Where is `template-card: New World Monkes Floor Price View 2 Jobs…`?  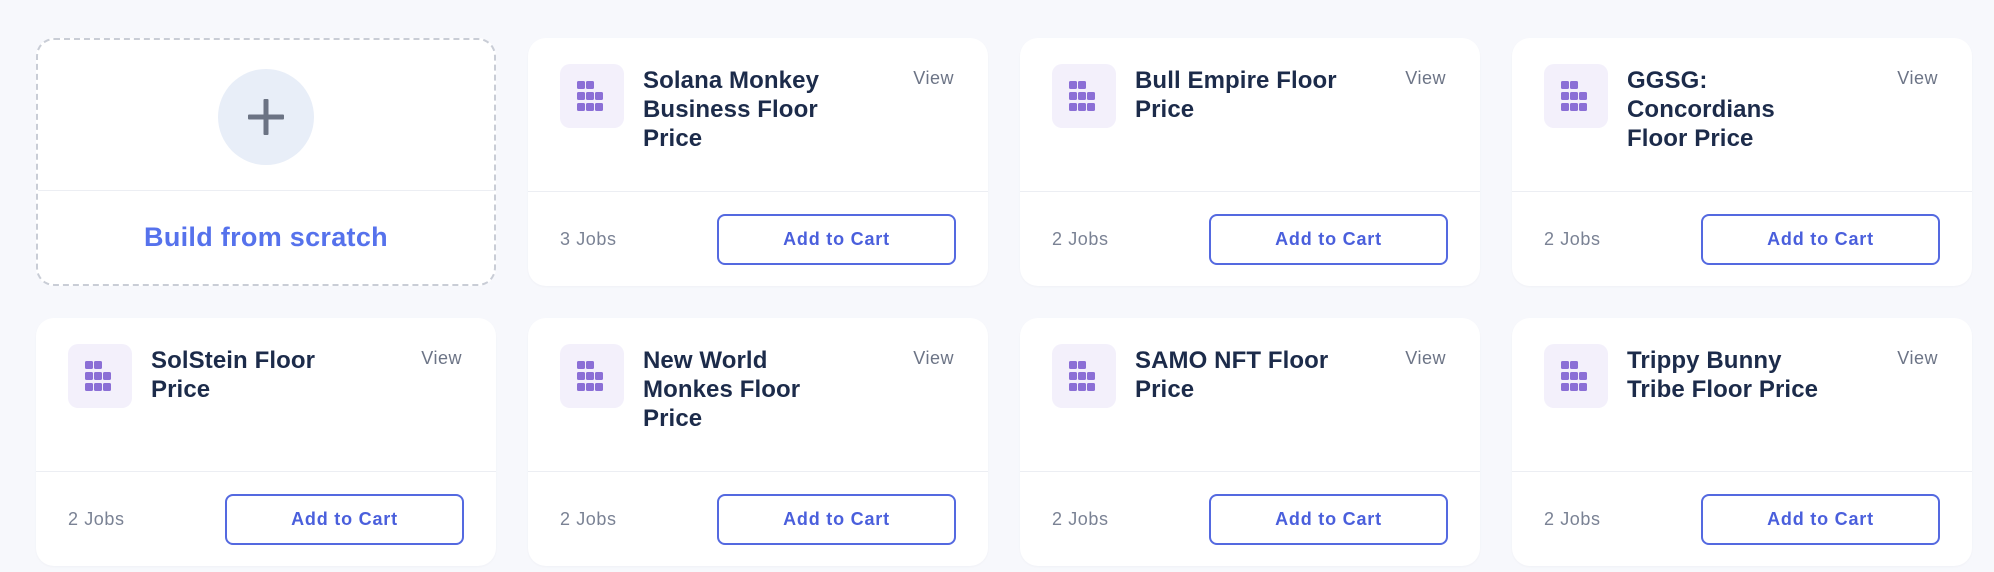 template-card: New World Monkes Floor Price View 2 Jobs… is located at coordinates (758, 442).